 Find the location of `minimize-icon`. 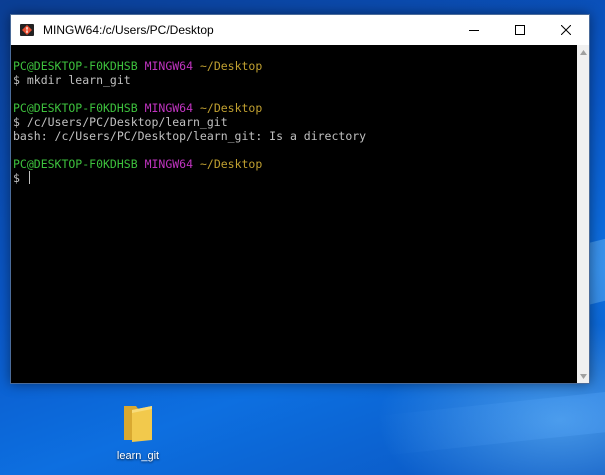

minimize-icon is located at coordinates (474, 30).